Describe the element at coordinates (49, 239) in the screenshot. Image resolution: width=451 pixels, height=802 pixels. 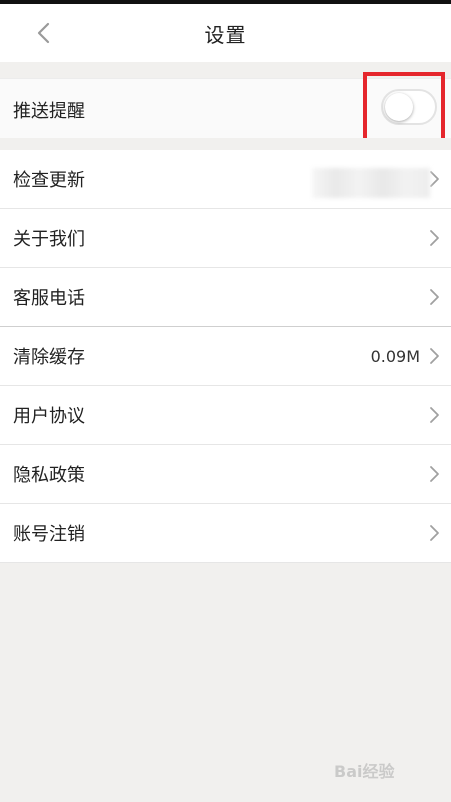
I see `row-label: 关于我们` at that location.